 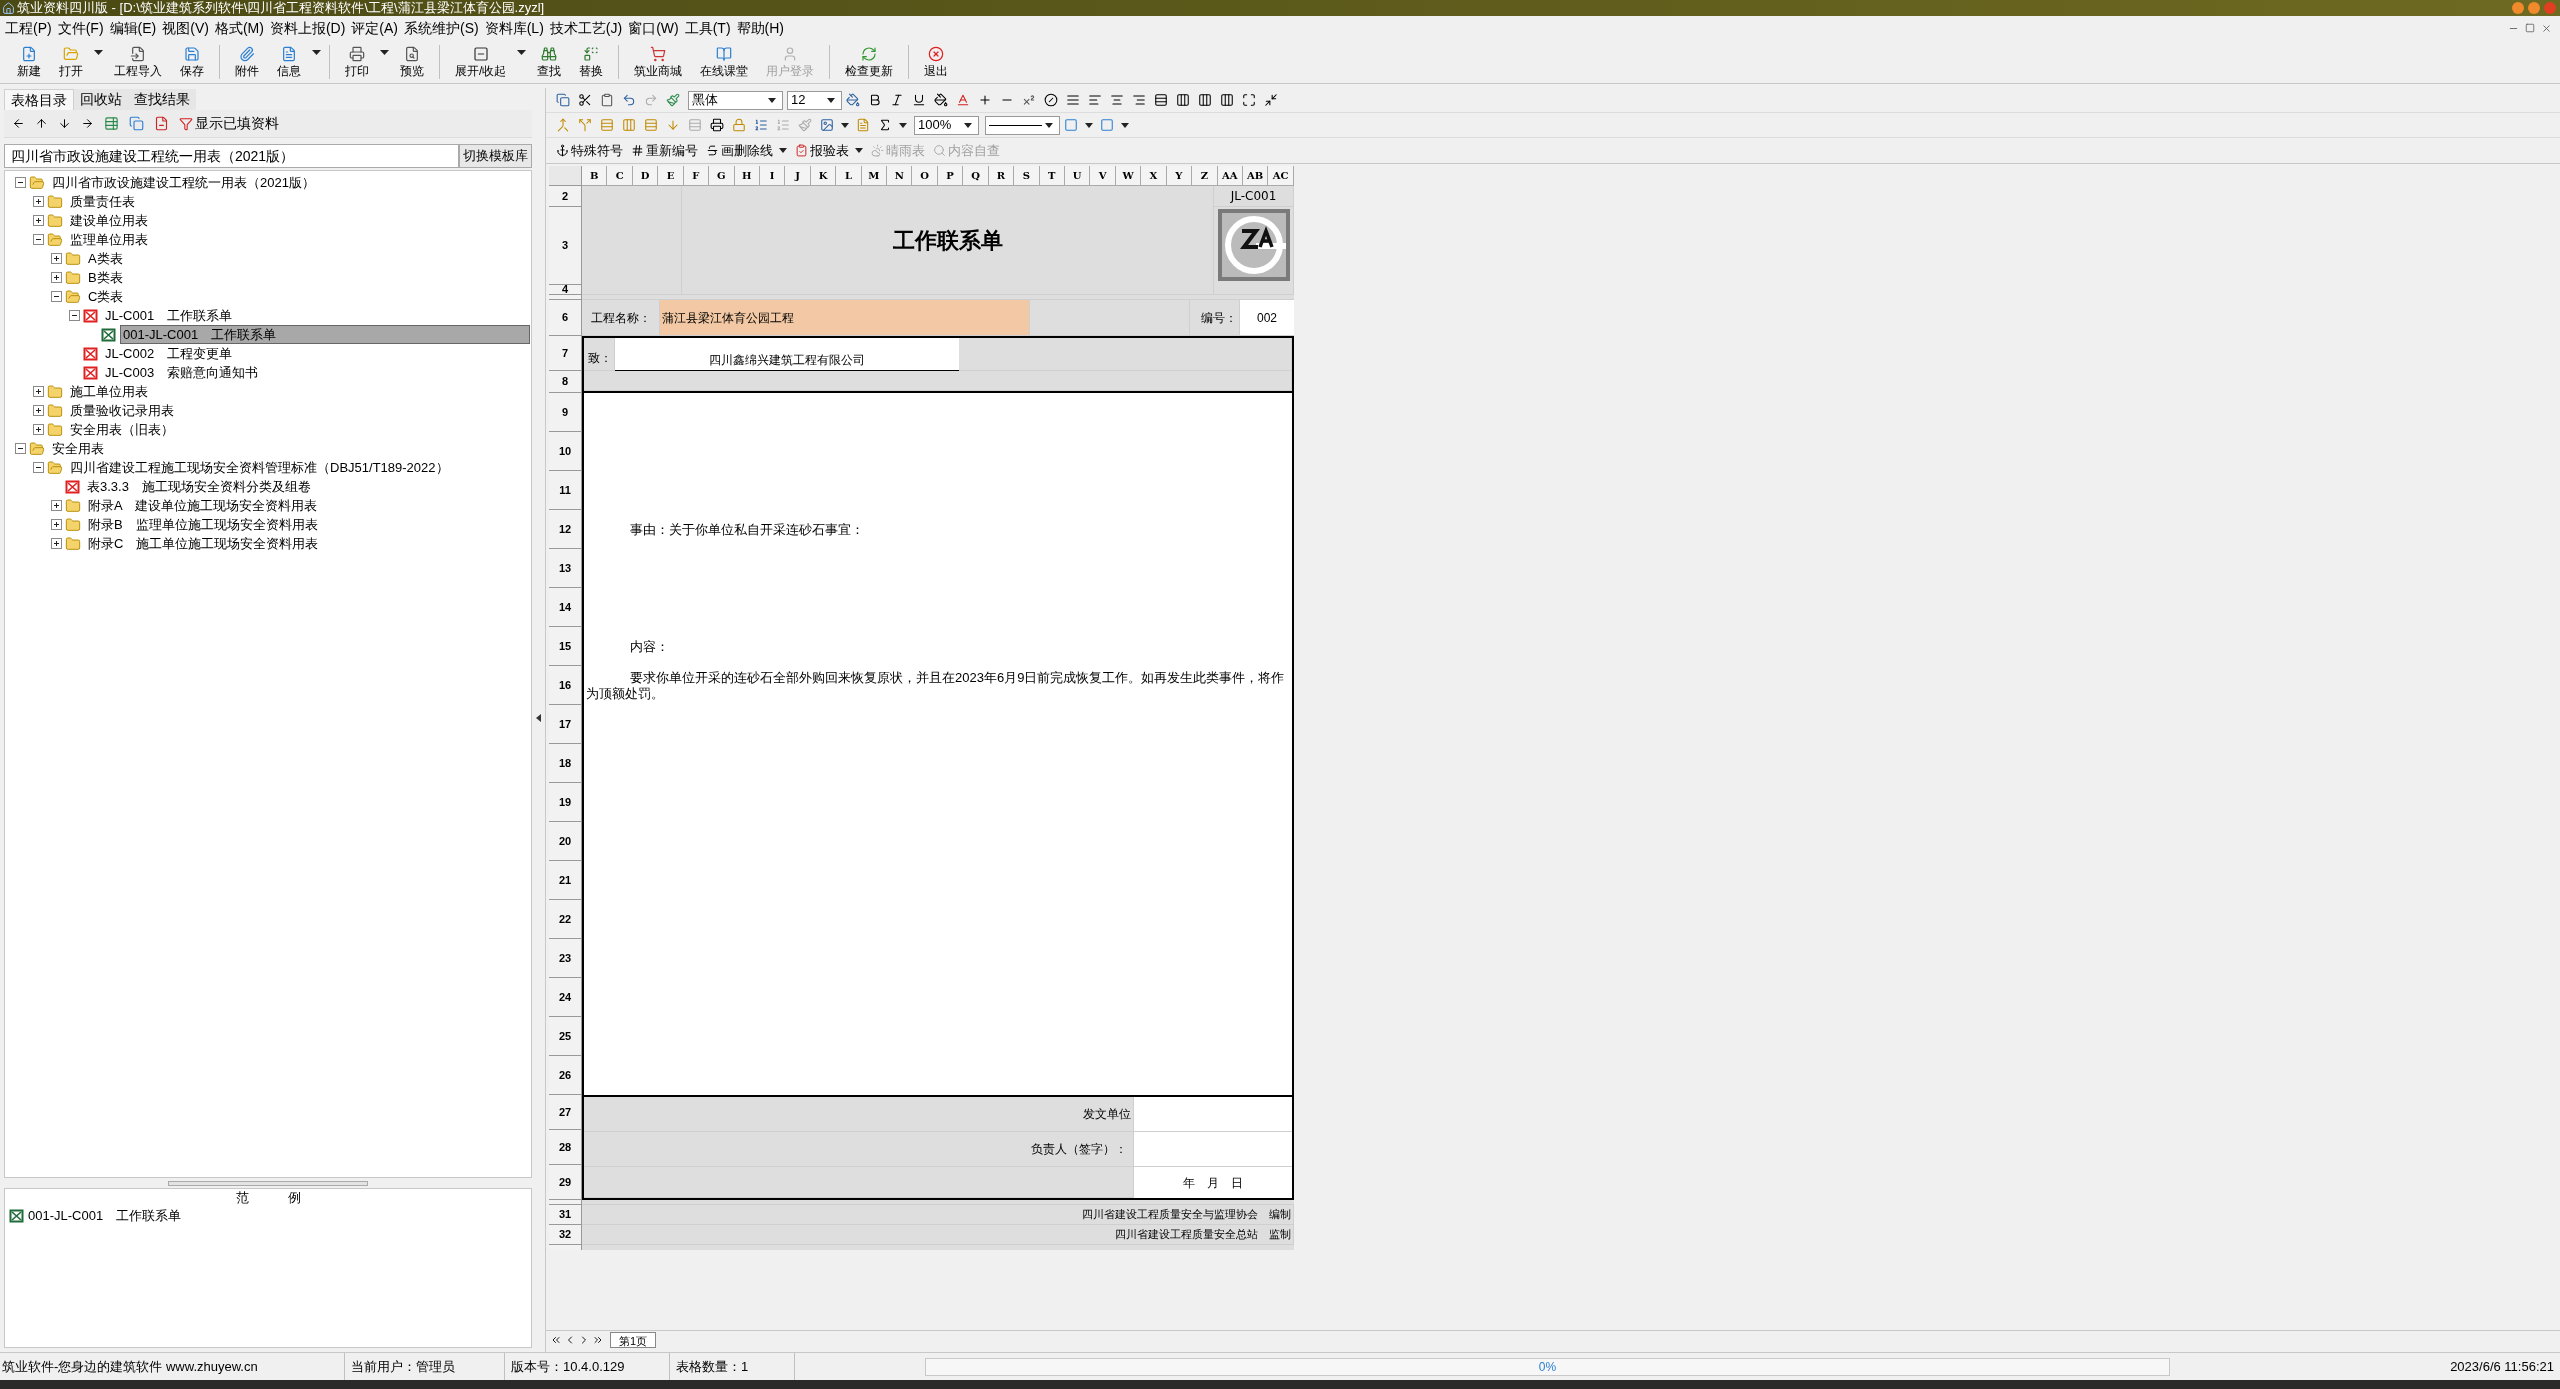 I want to click on panel-tab: 回收站, so click(x=101, y=99).